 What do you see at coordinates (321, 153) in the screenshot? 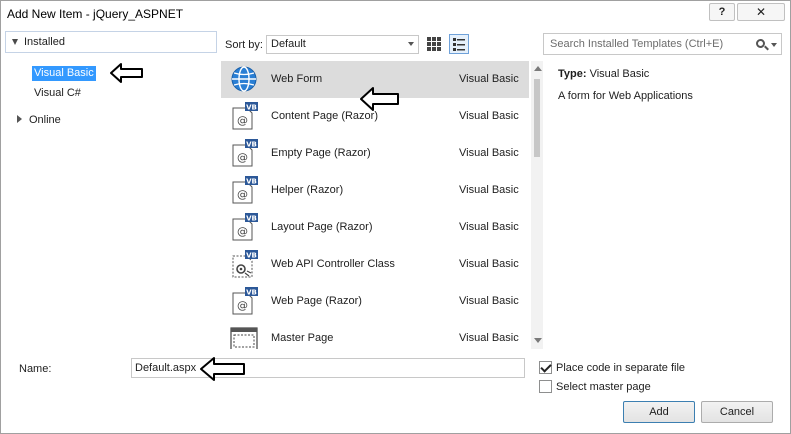
I see `template-name: Empty Page (Razor)` at bounding box center [321, 153].